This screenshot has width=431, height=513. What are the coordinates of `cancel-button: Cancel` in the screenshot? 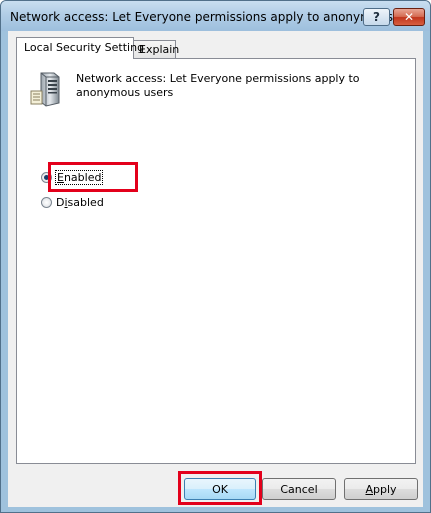 It's located at (299, 489).